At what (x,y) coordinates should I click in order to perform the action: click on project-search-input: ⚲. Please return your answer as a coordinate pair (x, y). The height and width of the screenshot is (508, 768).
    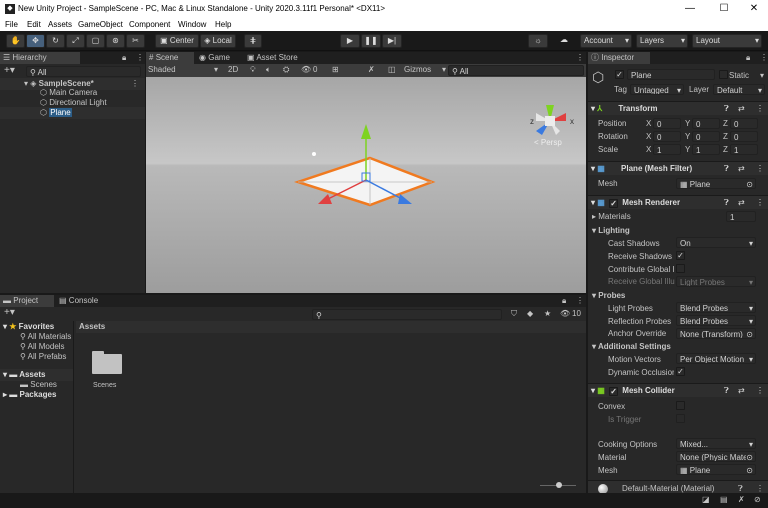
    Looking at the image, I should click on (407, 314).